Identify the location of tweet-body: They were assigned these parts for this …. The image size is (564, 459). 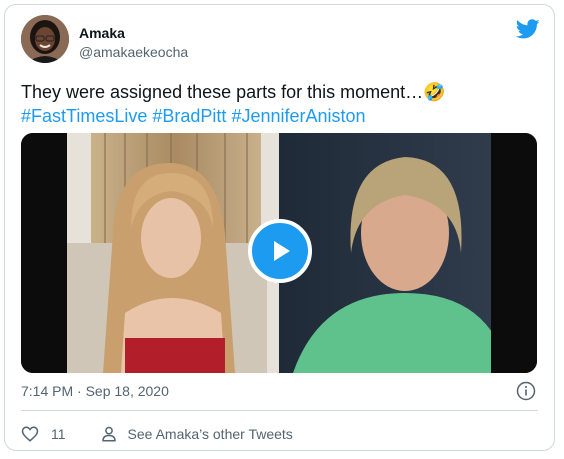
(222, 92).